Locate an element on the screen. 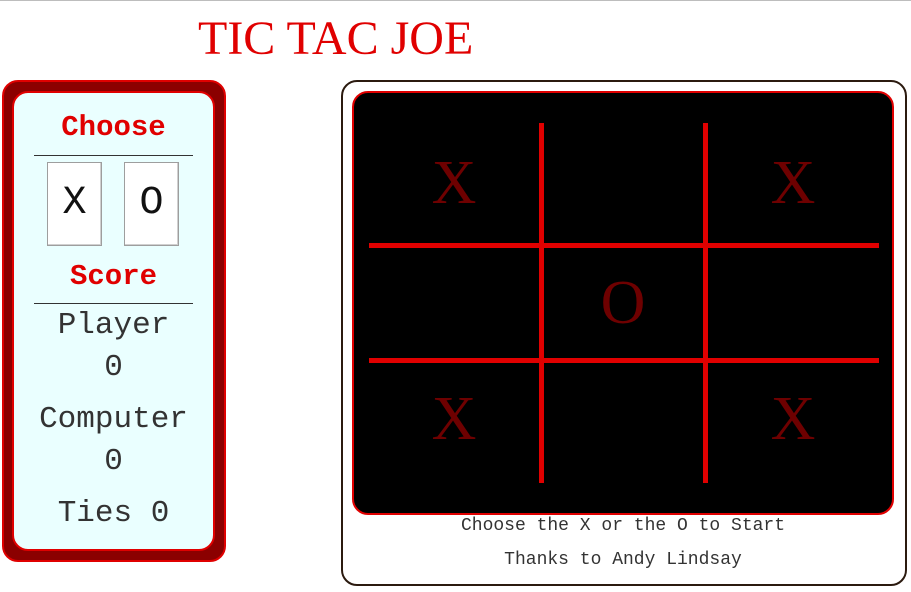 The image size is (911, 592). computer-label: Computer is located at coordinates (113, 419).